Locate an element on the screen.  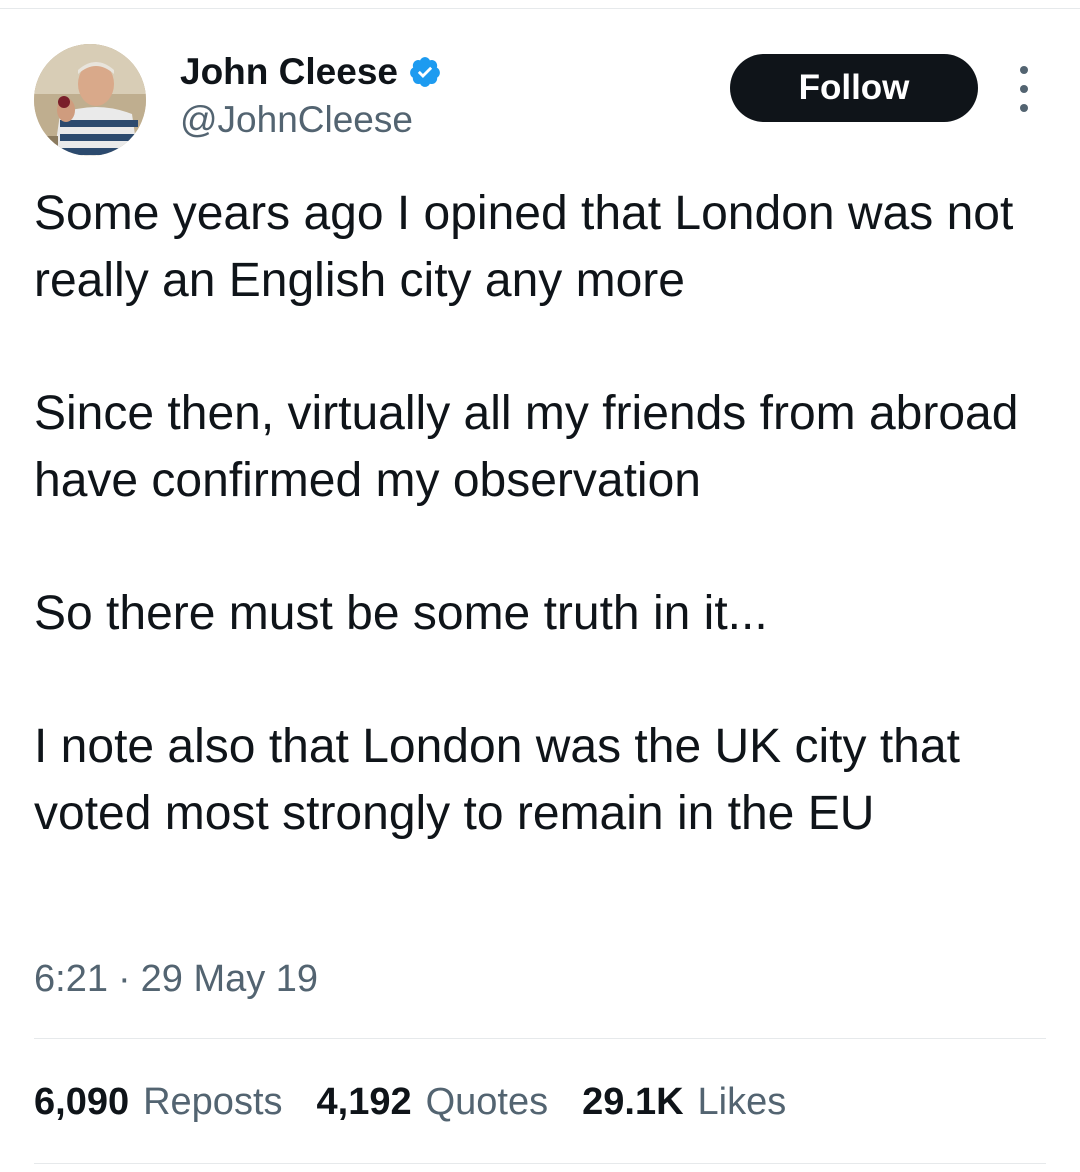
tweet-time: 6:21 is located at coordinates (71, 979).